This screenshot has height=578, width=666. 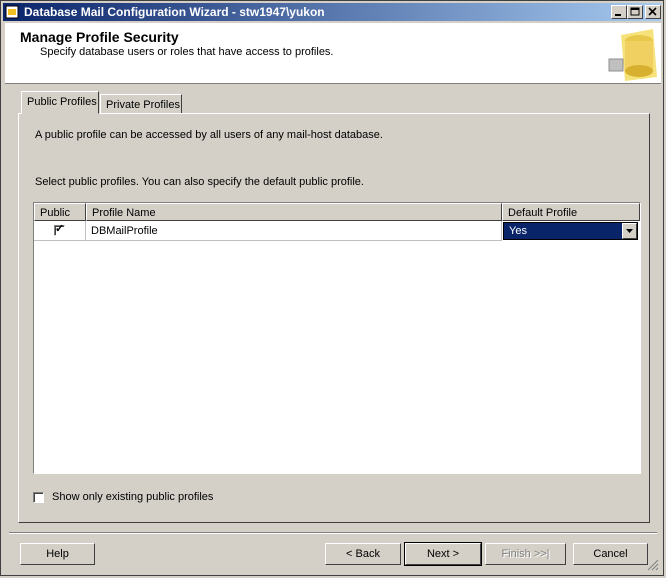 I want to click on column-header-public: Public, so click(x=60, y=212).